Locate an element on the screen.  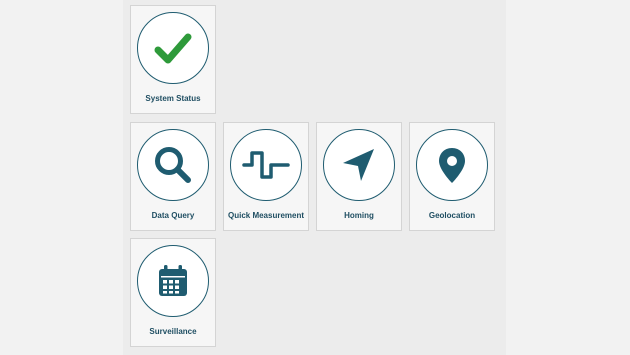
tile-system-status: System Status is located at coordinates (173, 59).